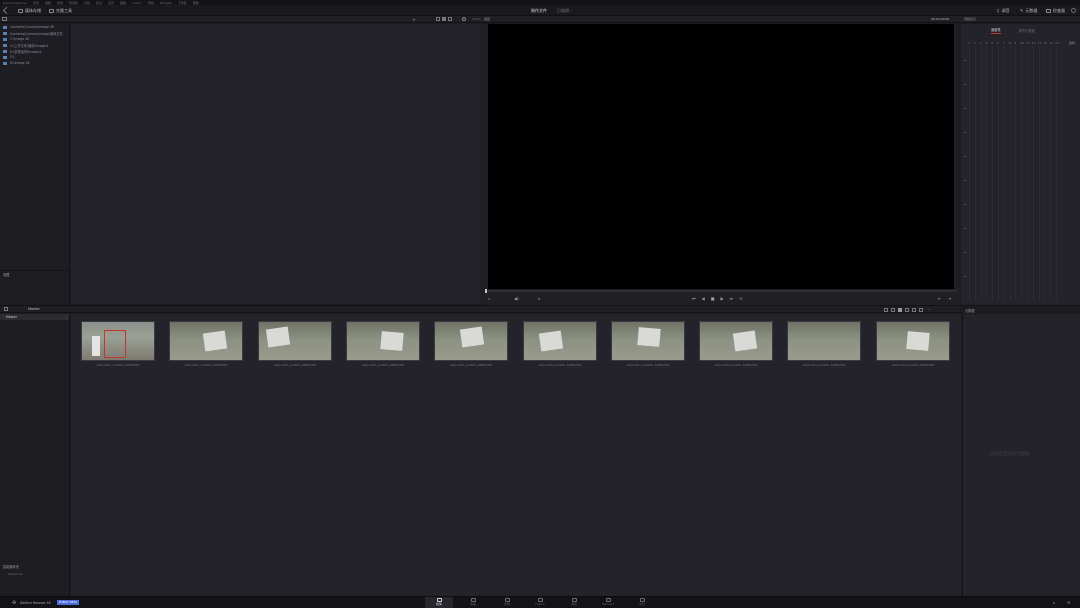 This screenshot has width=1080, height=608. What do you see at coordinates (439, 602) in the screenshot?
I see `page-tab-media: 媒体` at bounding box center [439, 602].